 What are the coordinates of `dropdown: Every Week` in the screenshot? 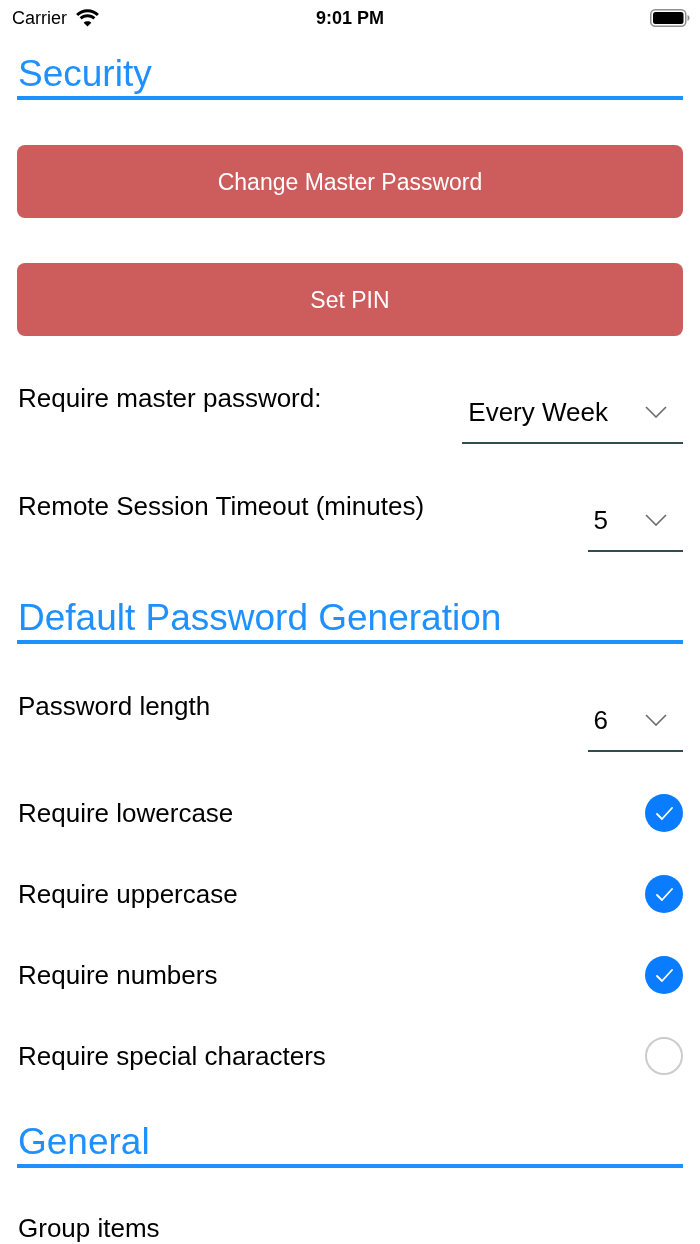 It's located at (572, 420).